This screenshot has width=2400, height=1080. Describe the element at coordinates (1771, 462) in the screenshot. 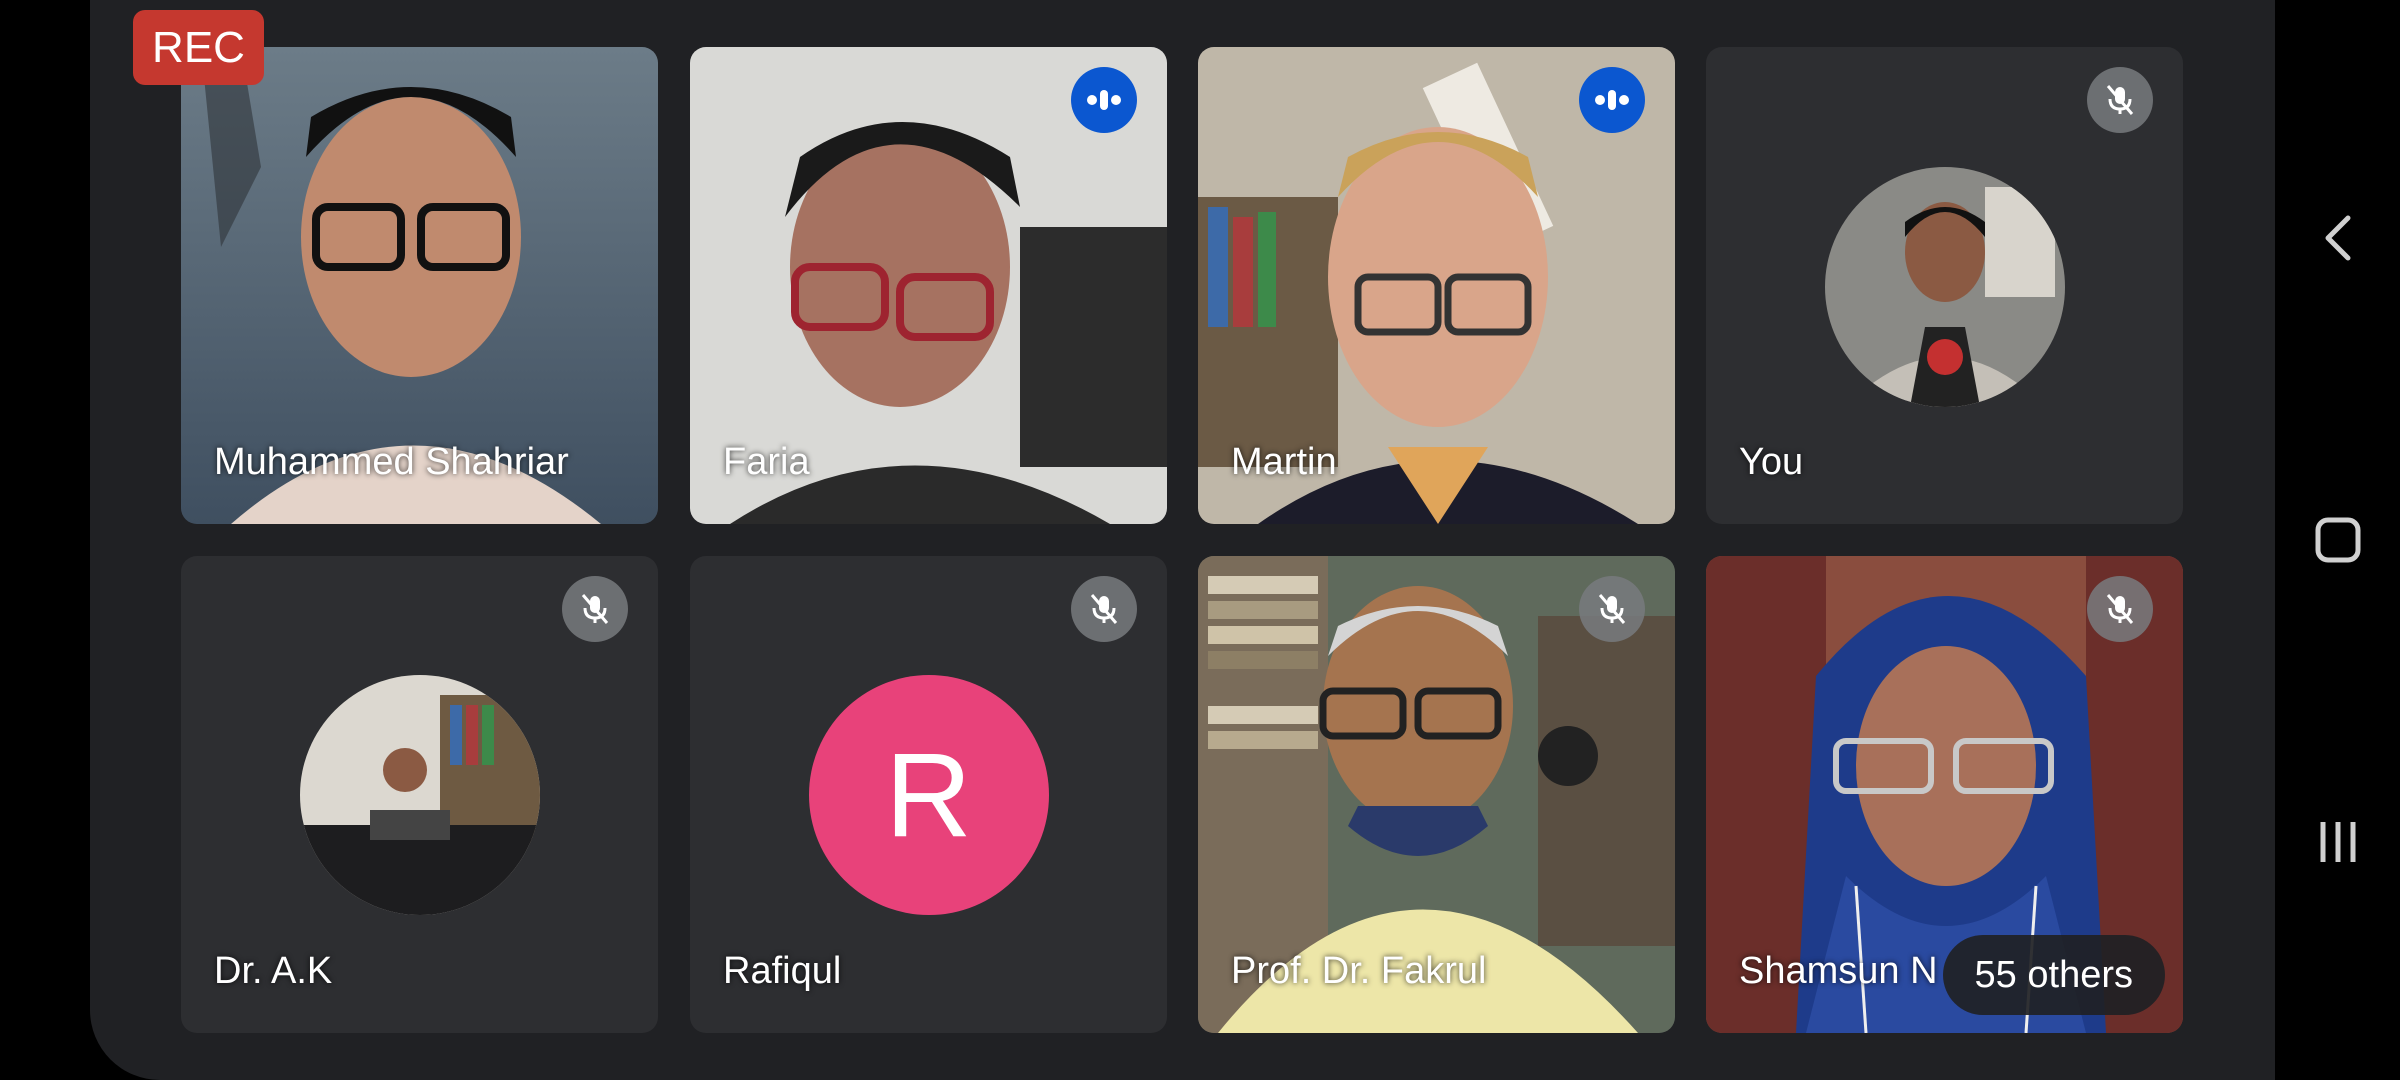

I see `participant-name: You` at that location.